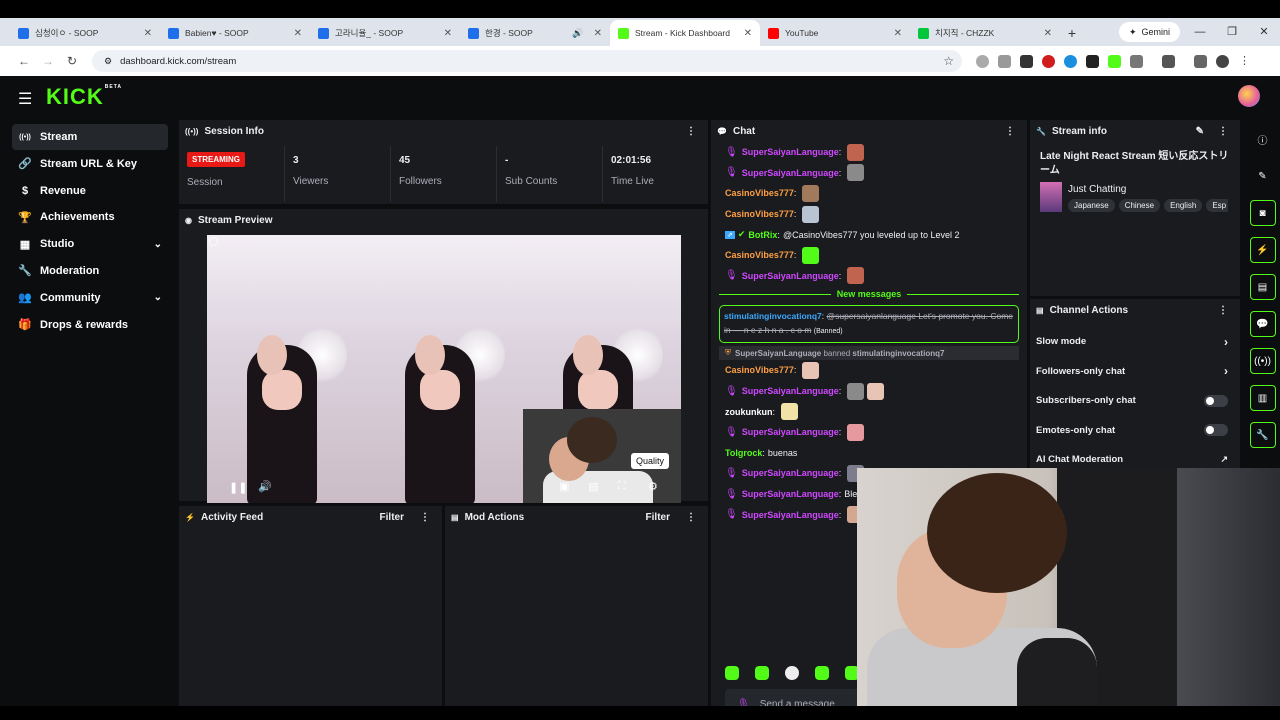 The width and height of the screenshot is (1280, 720). I want to click on sidebar-item-community: 👥 Community ⌄, so click(90, 298).